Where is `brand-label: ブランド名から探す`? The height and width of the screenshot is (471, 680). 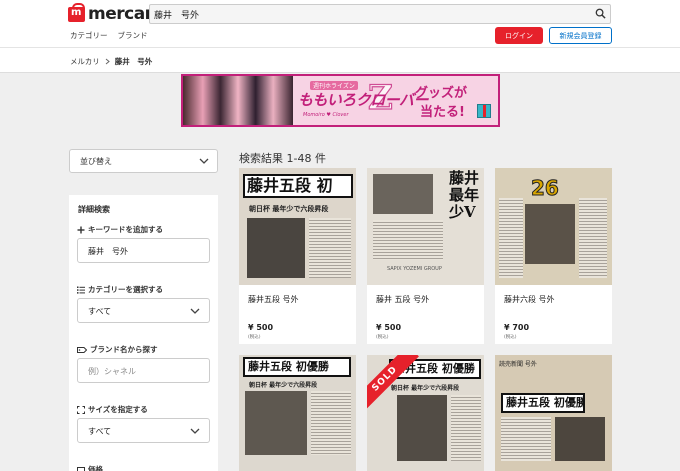
brand-label: ブランド名から探す is located at coordinates (117, 349).